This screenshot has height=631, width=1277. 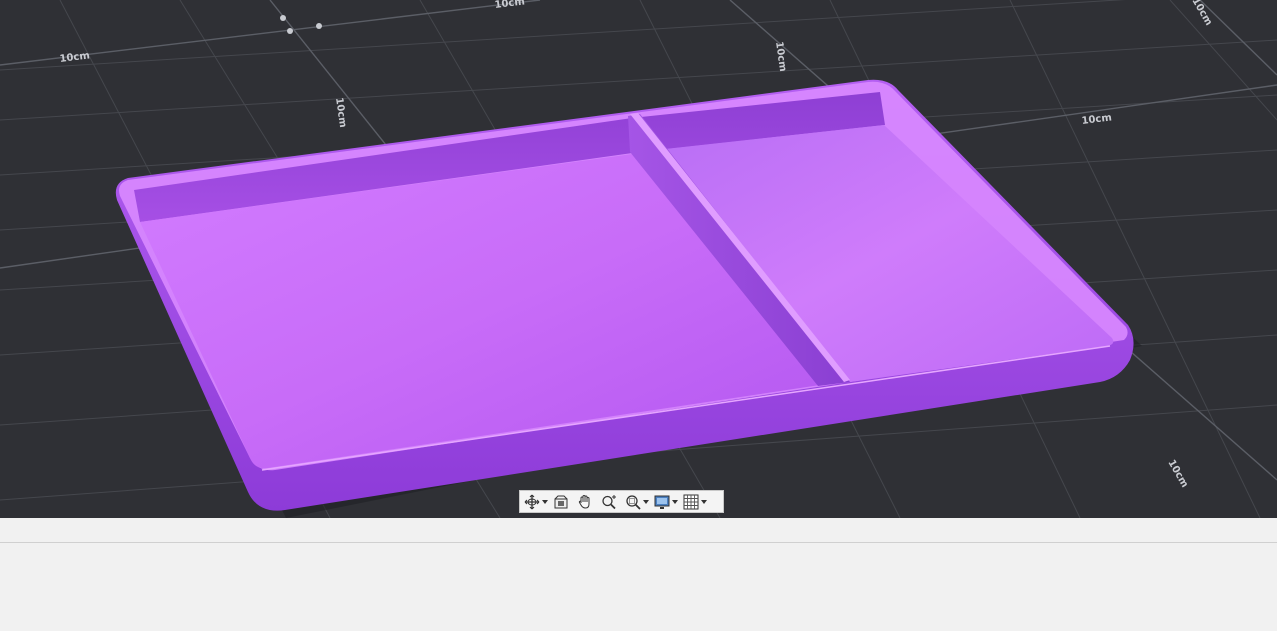 I want to click on display-settings-button, so click(x=666, y=501).